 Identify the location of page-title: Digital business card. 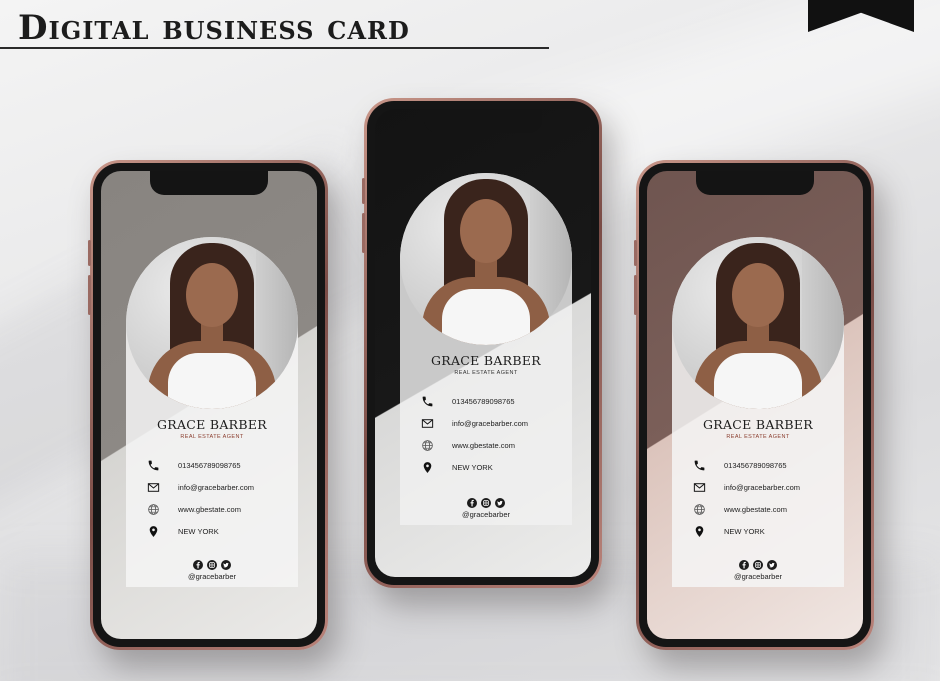
(214, 28).